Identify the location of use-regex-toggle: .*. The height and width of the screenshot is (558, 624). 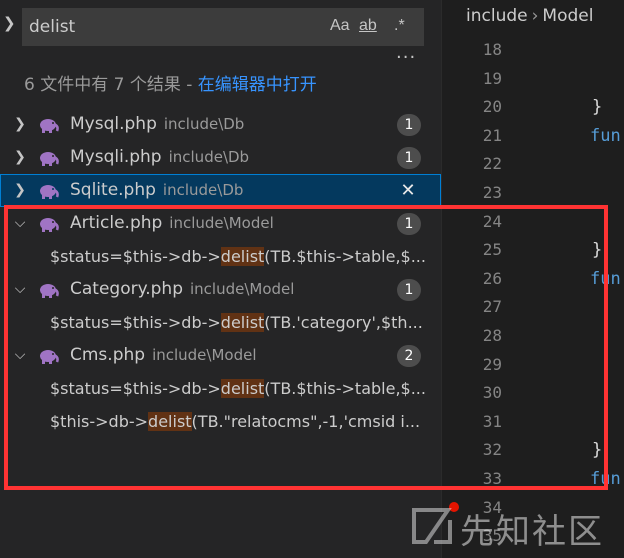
(399, 27).